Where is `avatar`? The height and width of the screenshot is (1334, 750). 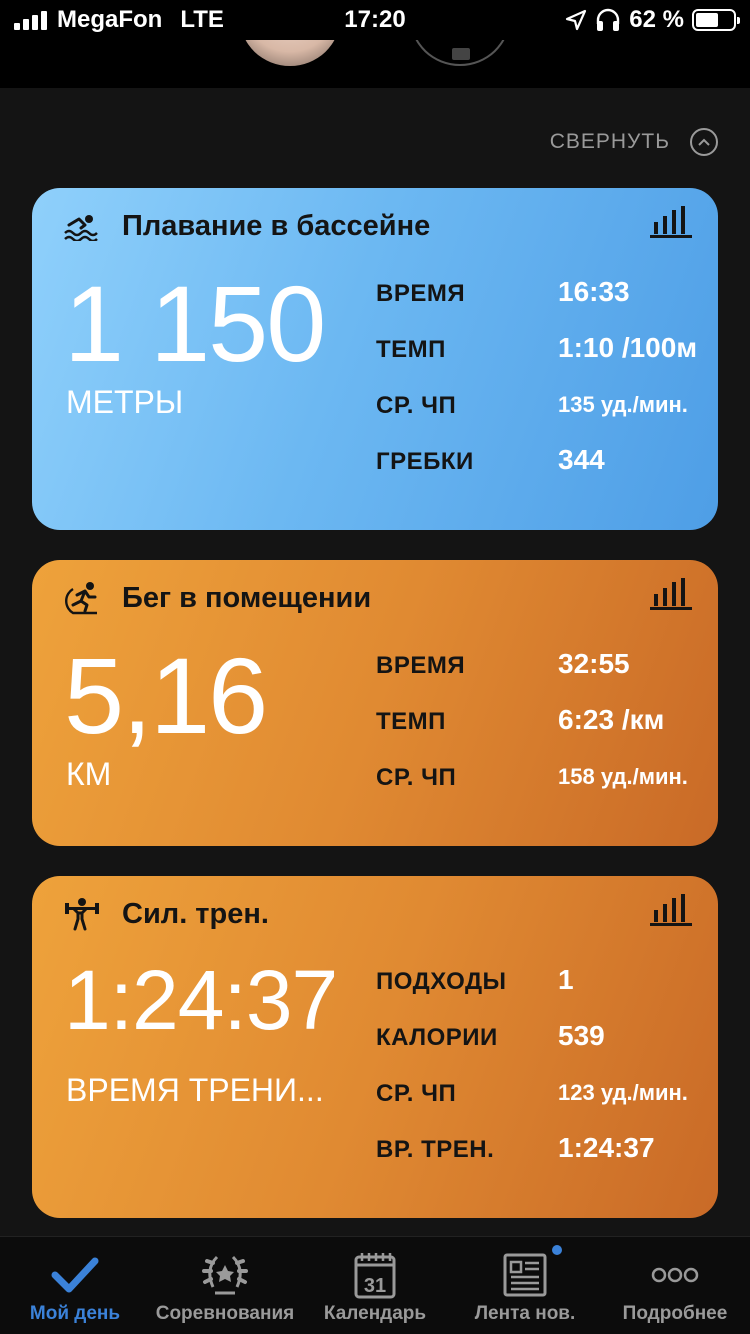
avatar is located at coordinates (290, 53).